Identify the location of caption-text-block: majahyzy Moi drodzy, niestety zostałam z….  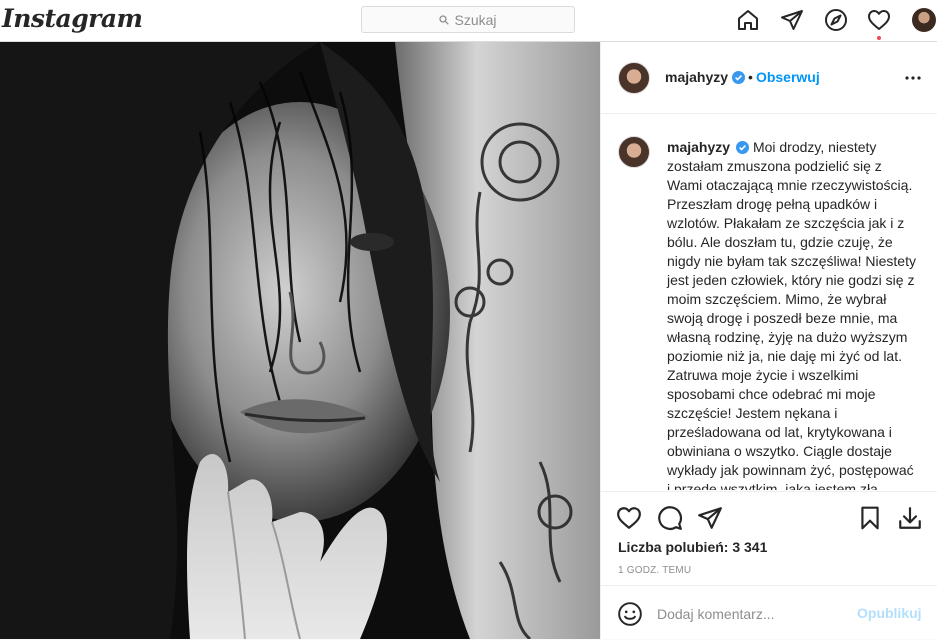
(792, 314).